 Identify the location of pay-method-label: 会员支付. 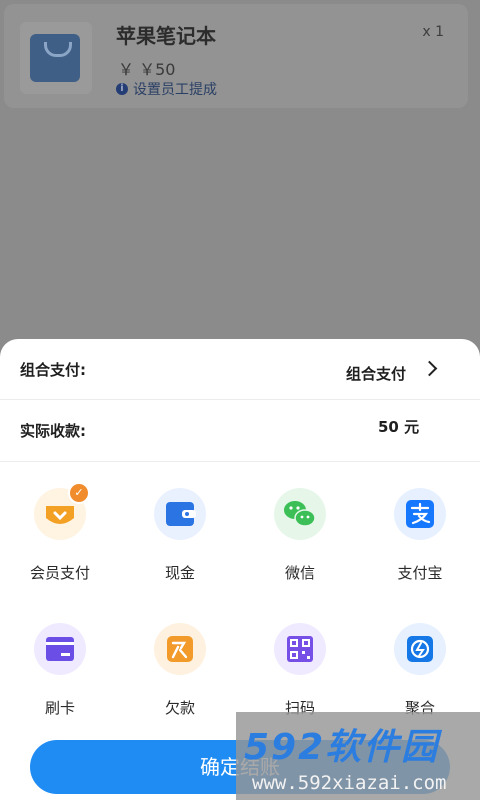
(59, 573).